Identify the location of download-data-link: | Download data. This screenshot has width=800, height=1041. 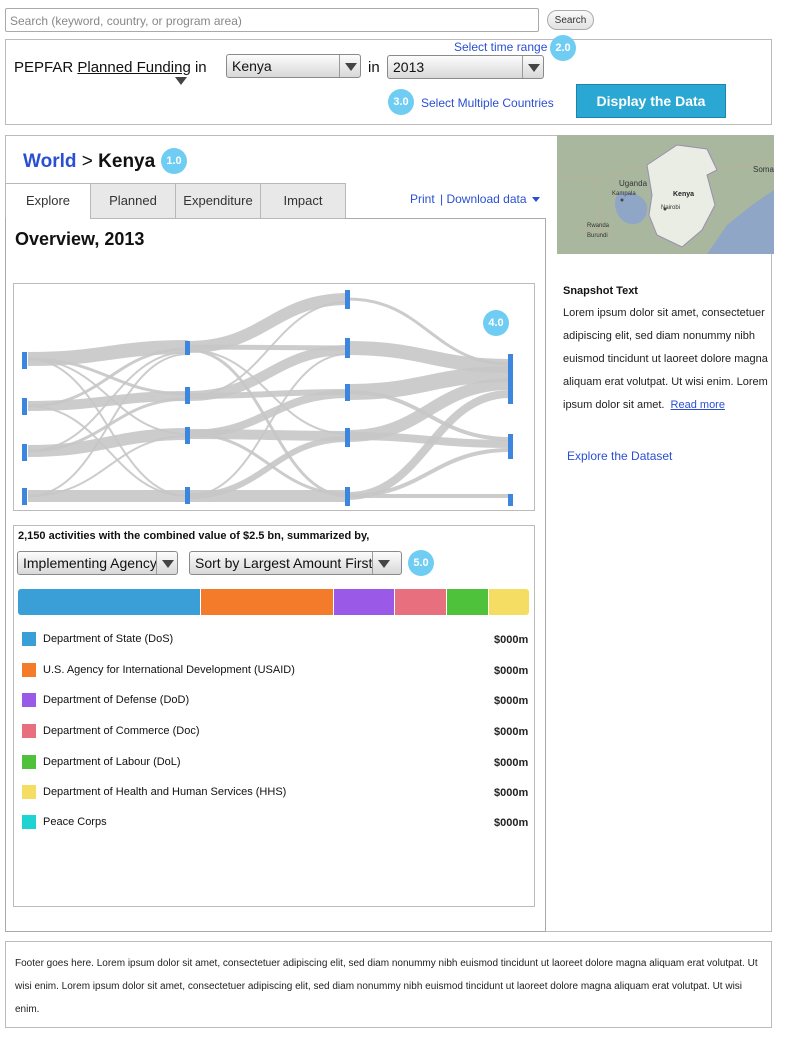
(490, 199).